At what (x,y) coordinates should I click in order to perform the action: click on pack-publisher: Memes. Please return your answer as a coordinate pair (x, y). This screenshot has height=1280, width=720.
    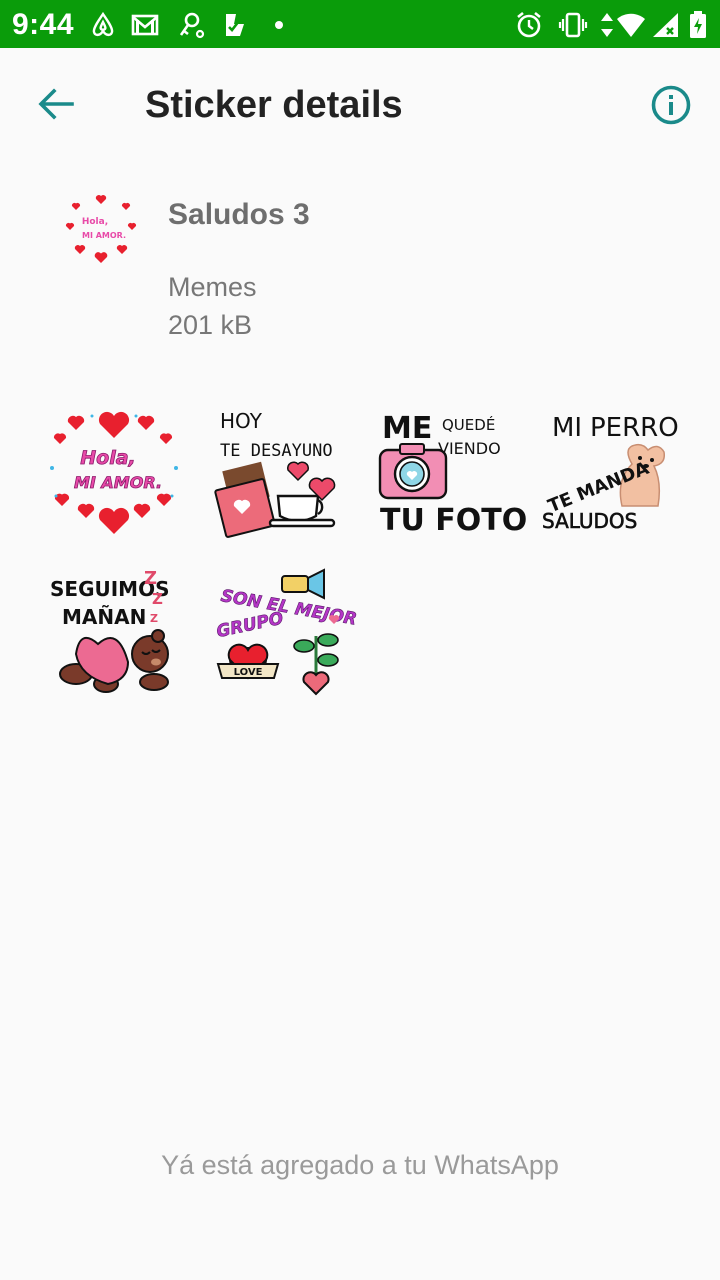
    Looking at the image, I should click on (212, 287).